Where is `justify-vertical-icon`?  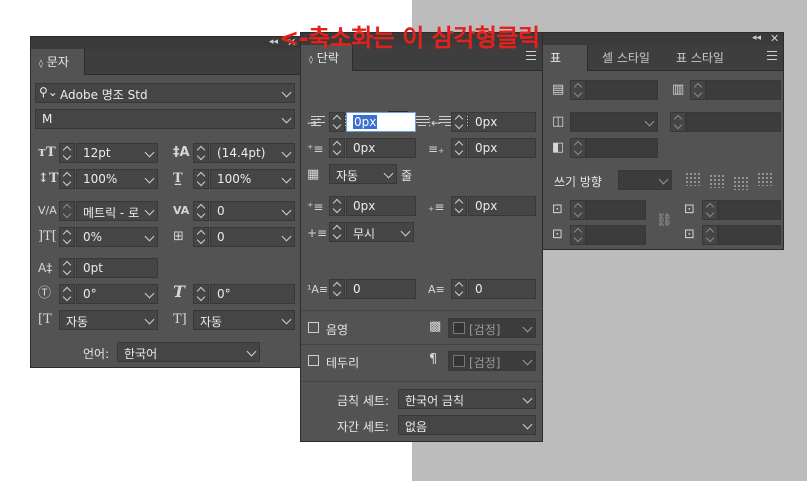 justify-vertical-icon is located at coordinates (765, 179).